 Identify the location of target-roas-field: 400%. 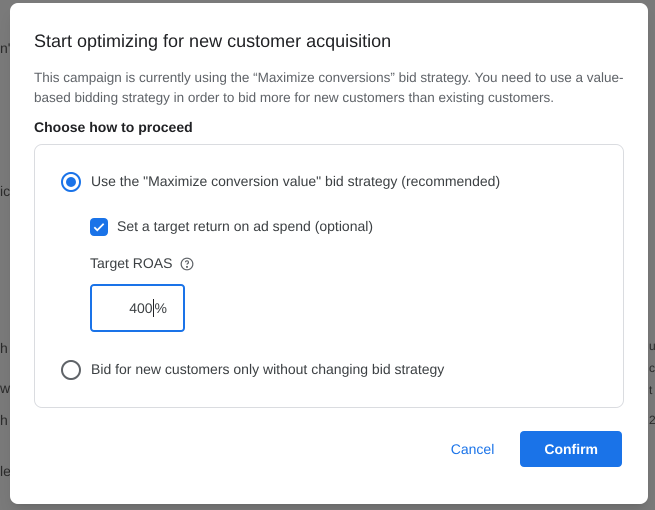
(137, 308).